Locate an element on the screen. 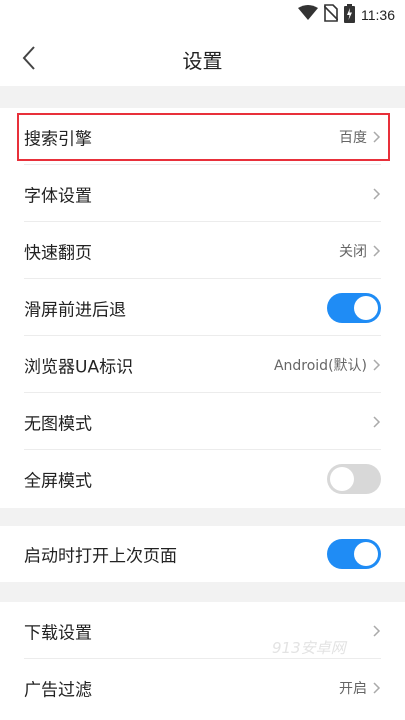  ad-filter-label: 广告过滤 is located at coordinates (58, 690).